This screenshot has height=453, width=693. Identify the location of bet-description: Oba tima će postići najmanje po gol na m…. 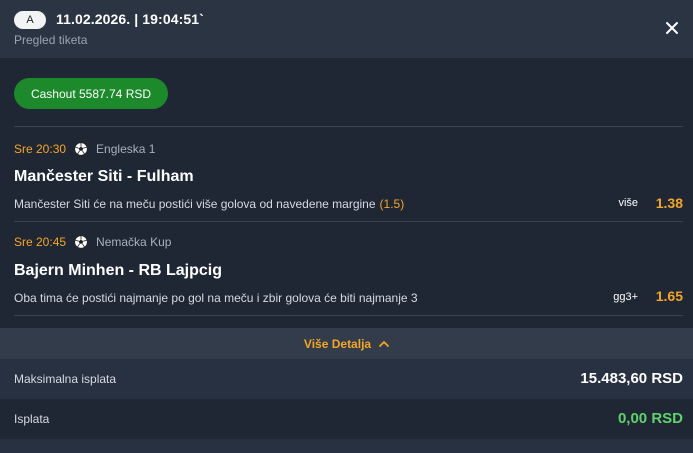
(216, 298).